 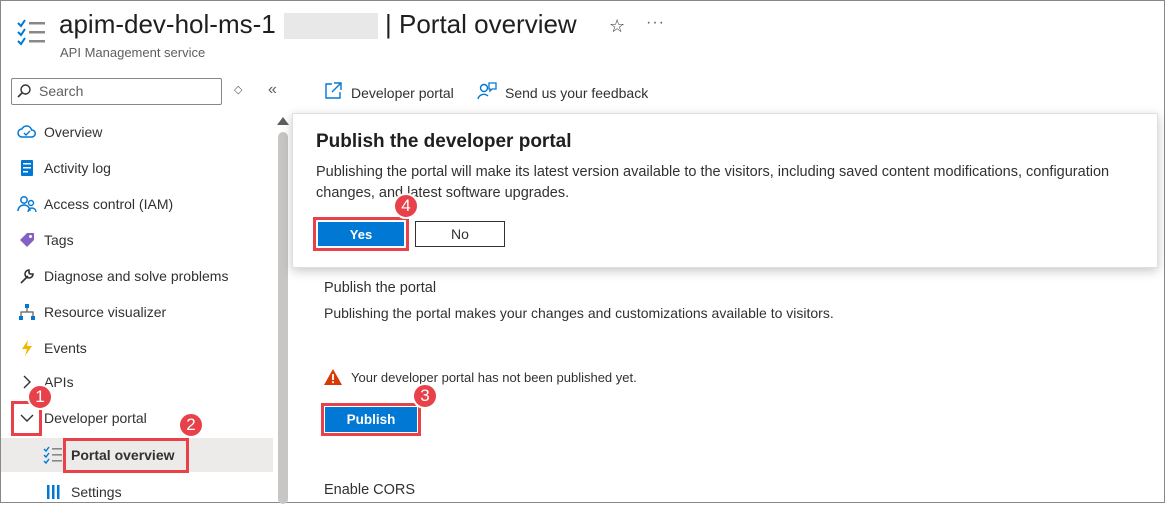 I want to click on expand-diamond-icon: ◇, so click(x=238, y=89).